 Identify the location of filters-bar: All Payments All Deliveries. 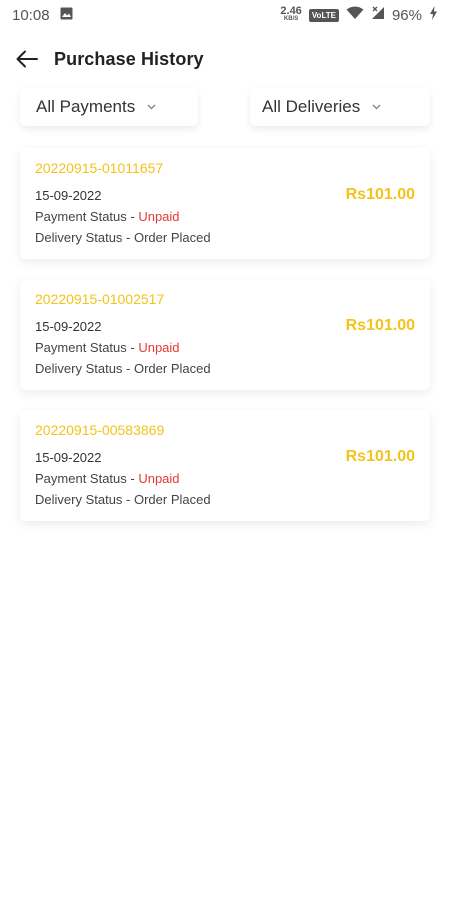
(225, 108).